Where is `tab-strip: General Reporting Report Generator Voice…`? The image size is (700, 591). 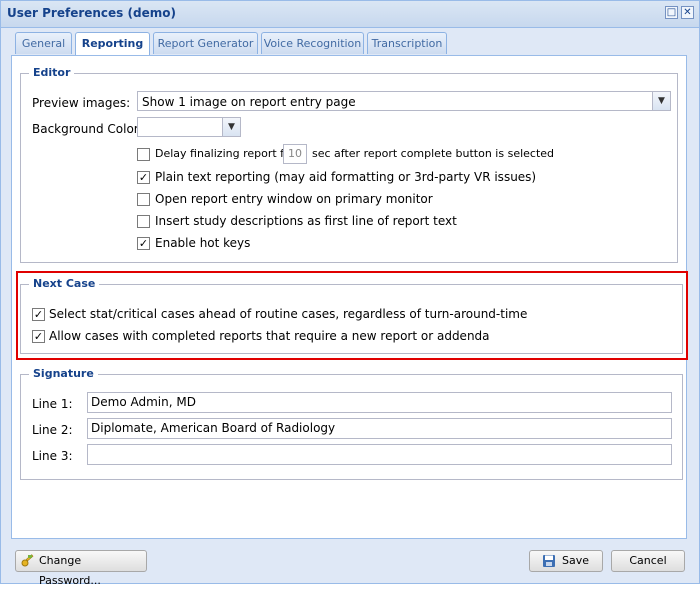
tab-strip: General Reporting Report Generator Voice… is located at coordinates (349, 44).